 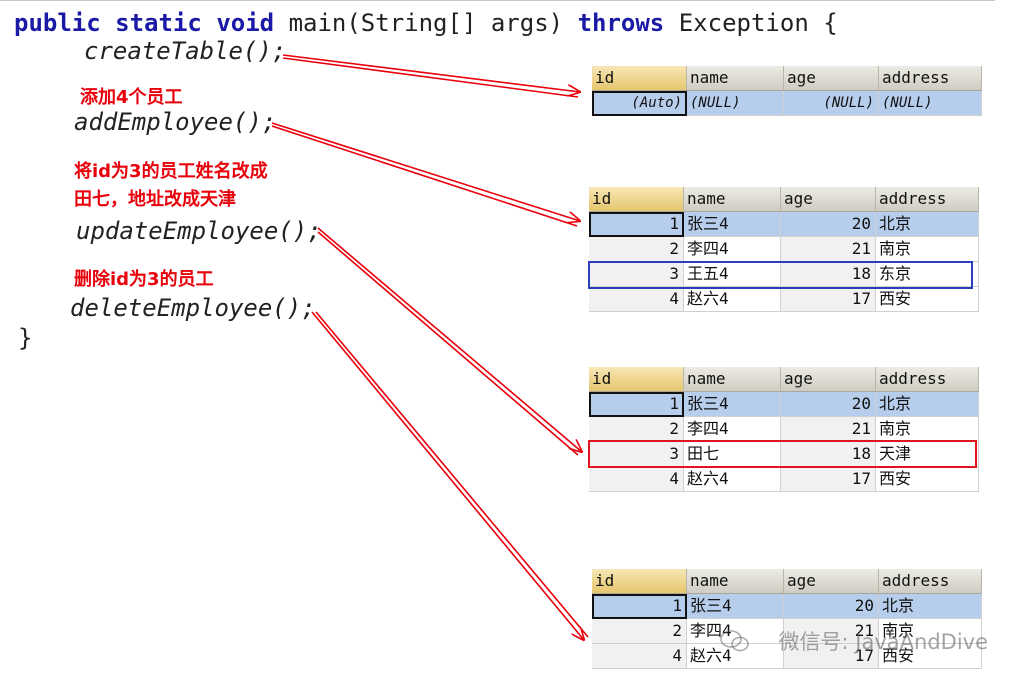 I want to click on wechat-icon, so click(x=734, y=641).